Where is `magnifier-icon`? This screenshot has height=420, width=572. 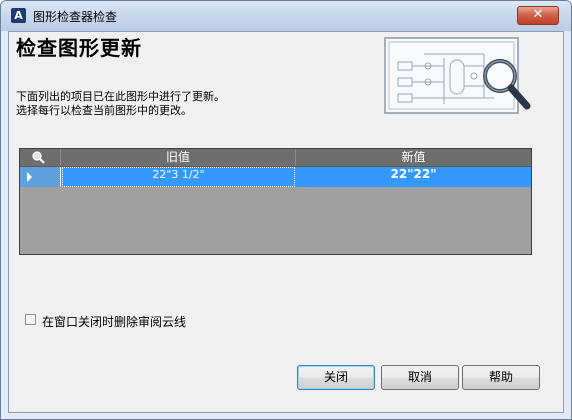
magnifier-icon is located at coordinates (38, 157).